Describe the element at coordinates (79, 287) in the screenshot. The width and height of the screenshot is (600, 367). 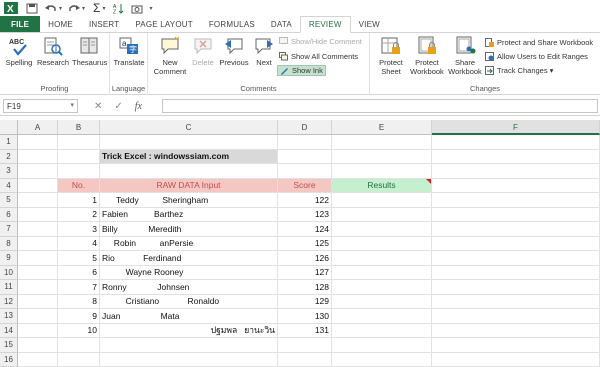
I see `cell-b11: 7` at that location.